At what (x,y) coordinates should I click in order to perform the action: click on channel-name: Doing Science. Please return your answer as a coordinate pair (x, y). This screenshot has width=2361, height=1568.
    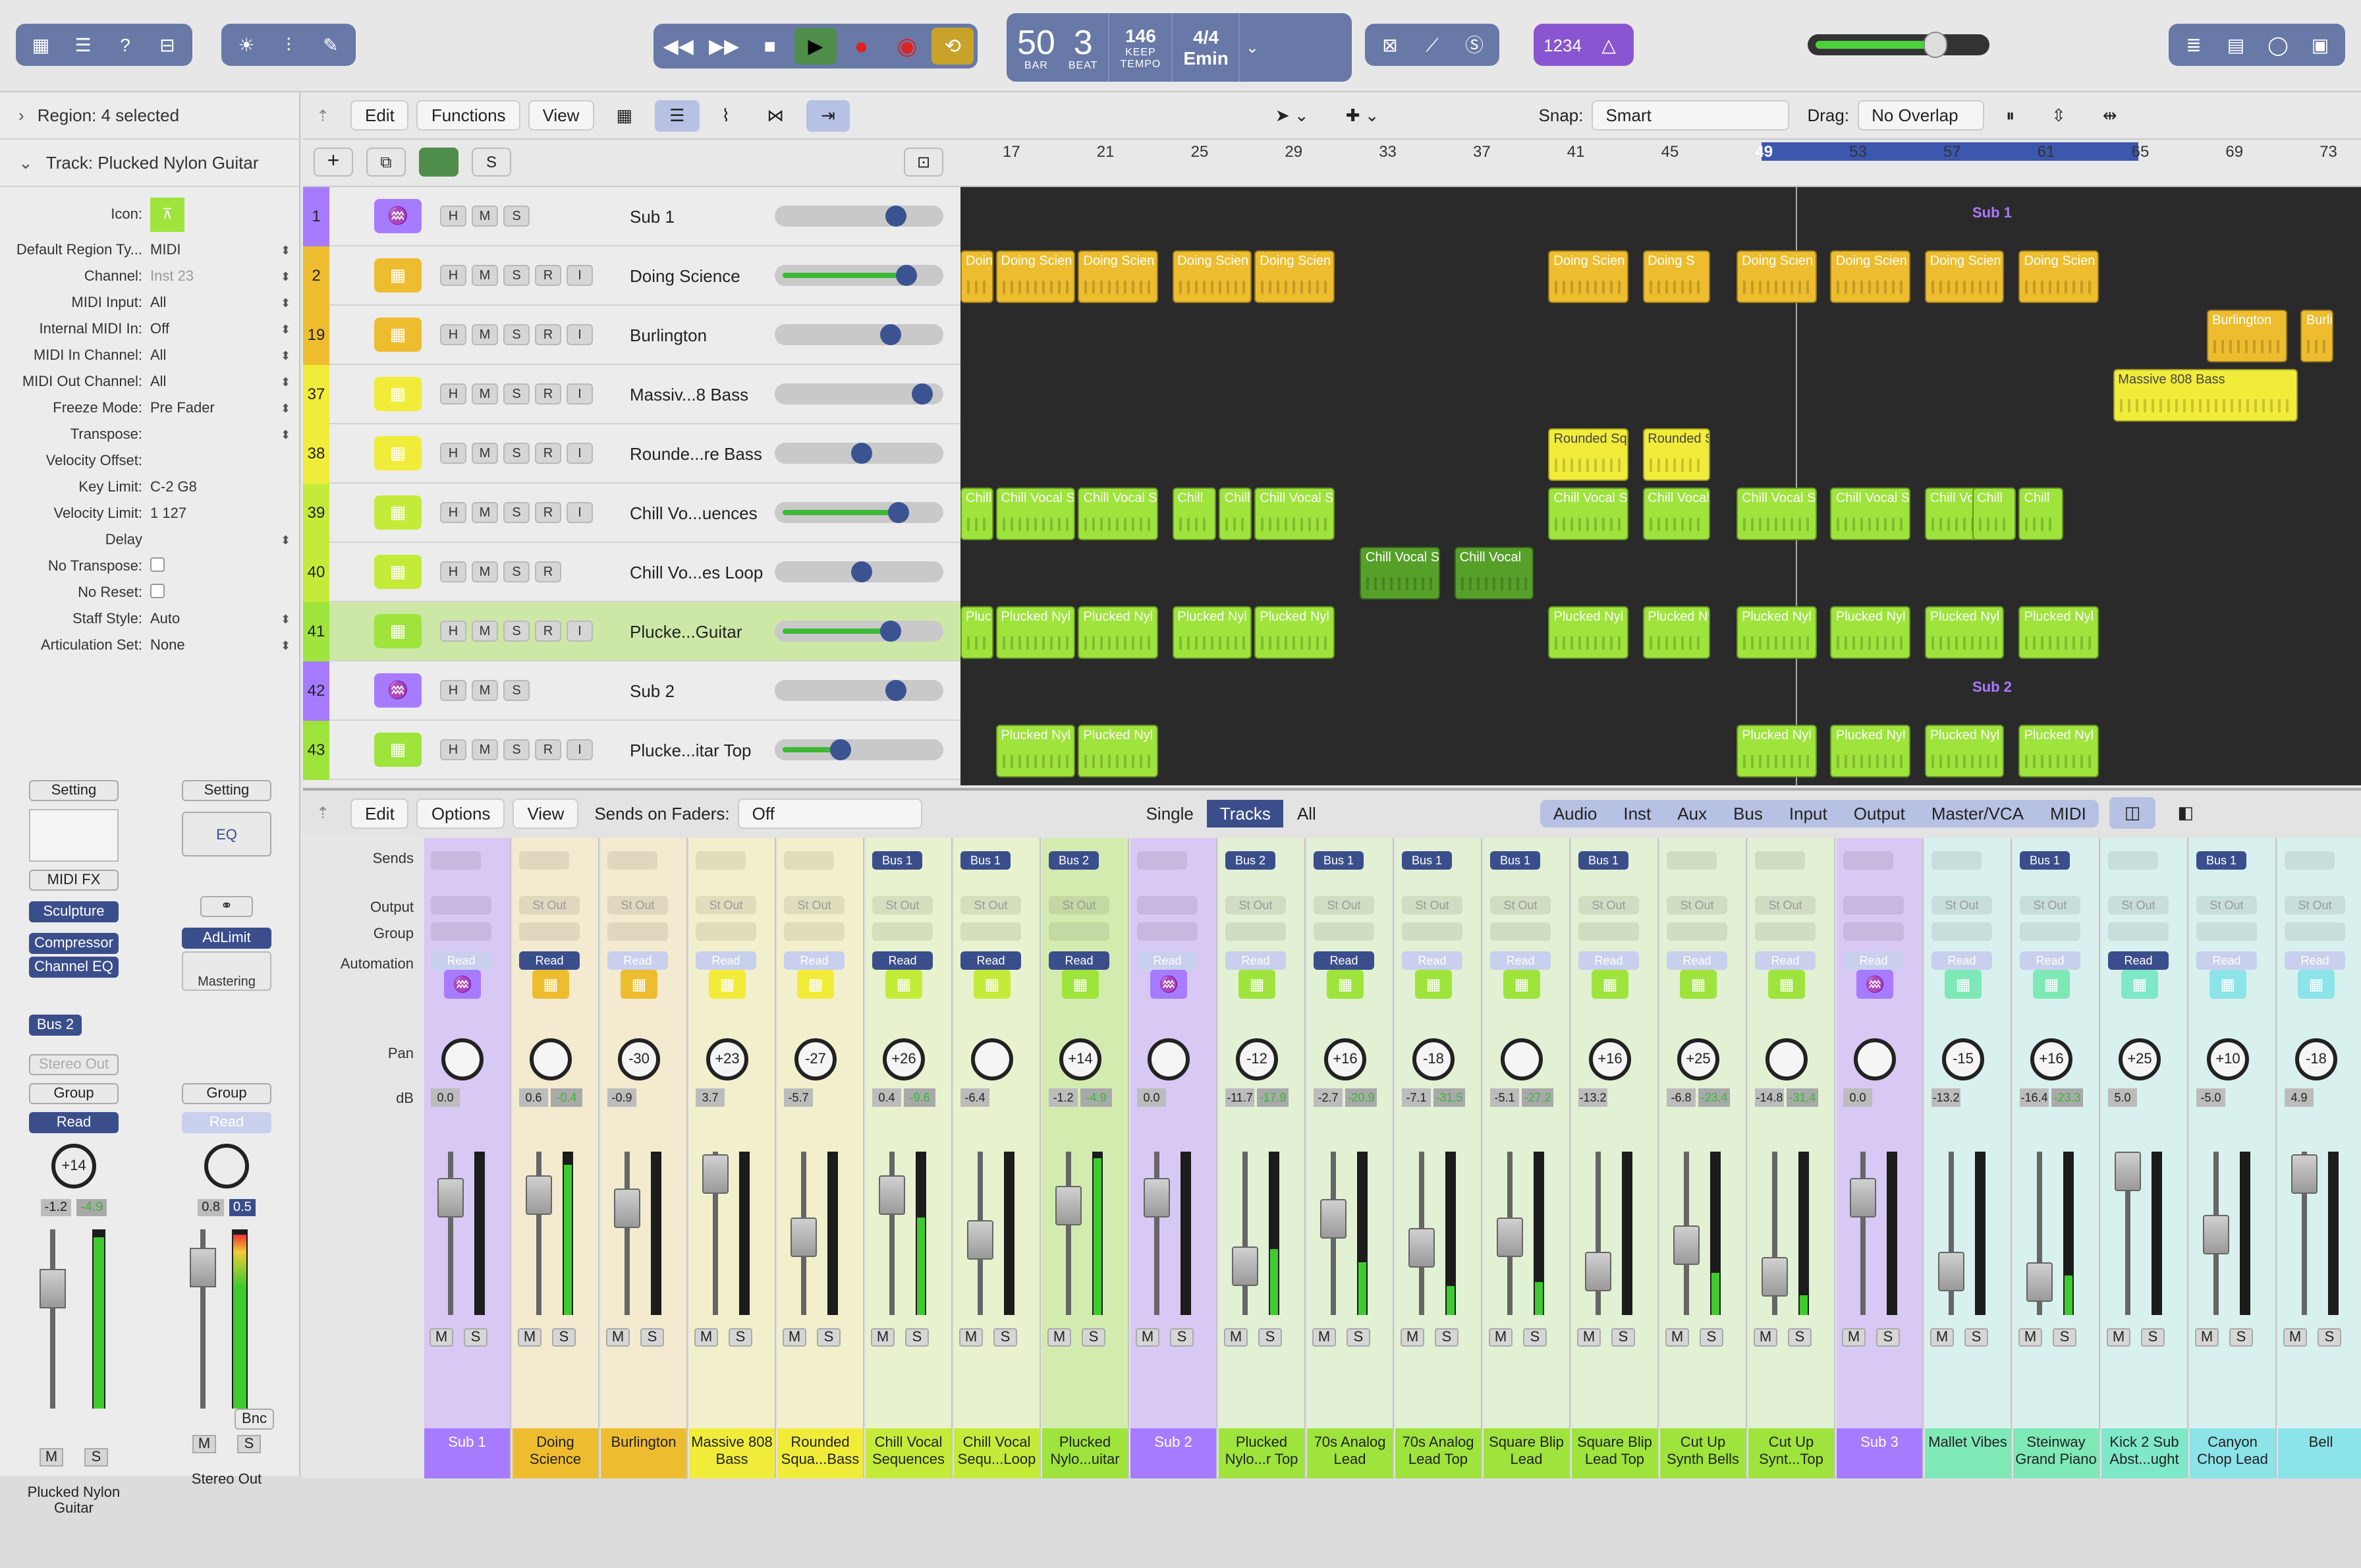
    Looking at the image, I should click on (555, 1453).